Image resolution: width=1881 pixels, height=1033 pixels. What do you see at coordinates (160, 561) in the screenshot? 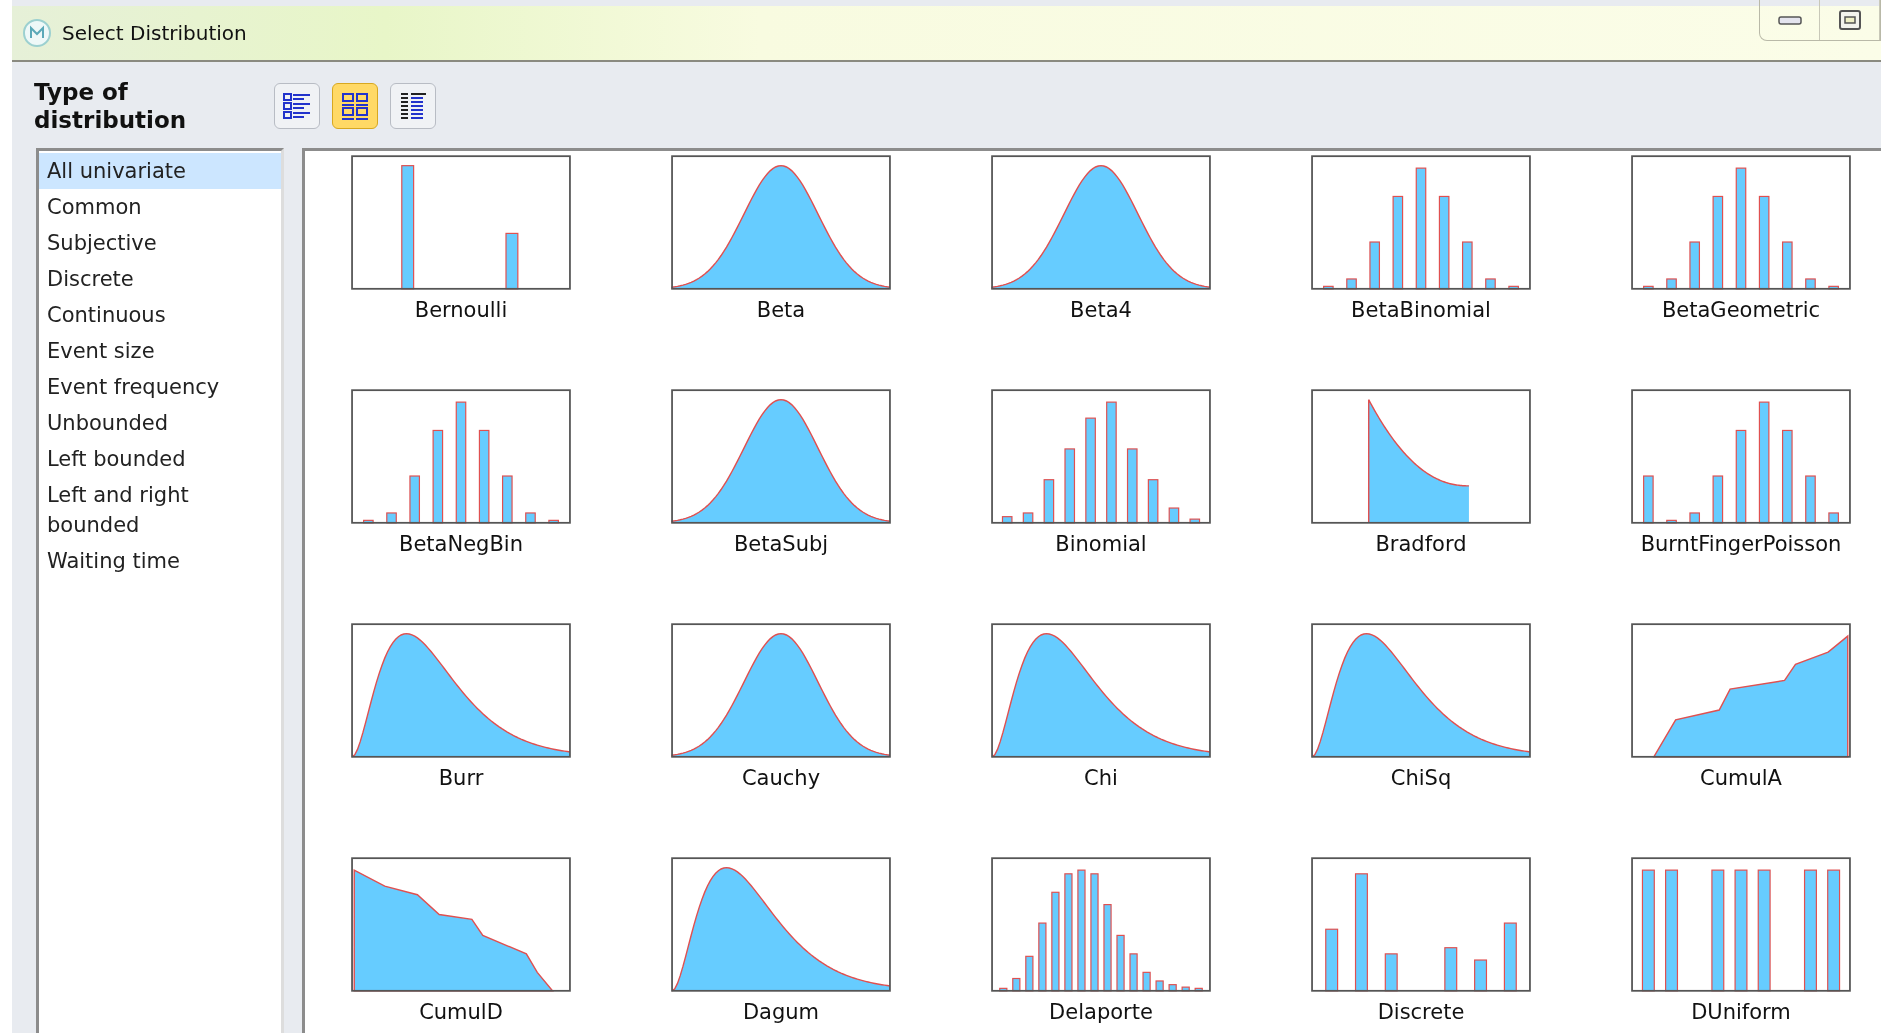
I see `category-item: Waiting time` at bounding box center [160, 561].